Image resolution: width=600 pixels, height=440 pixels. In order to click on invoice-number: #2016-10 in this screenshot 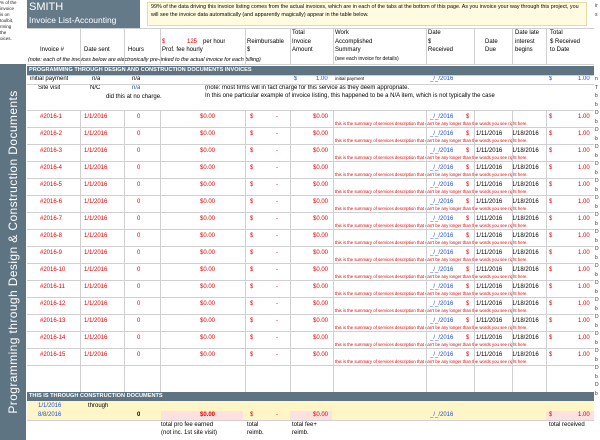, I will do `click(52, 270)`.